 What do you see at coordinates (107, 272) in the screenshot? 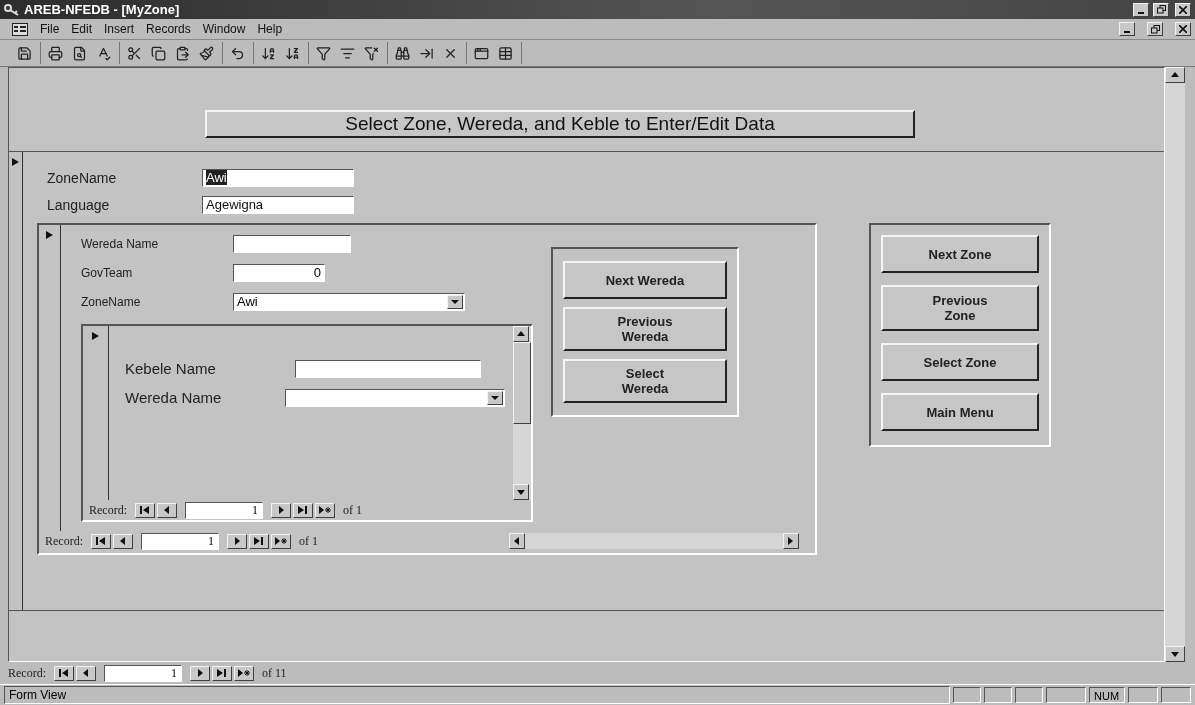
I see `field-label: GovTeam` at bounding box center [107, 272].